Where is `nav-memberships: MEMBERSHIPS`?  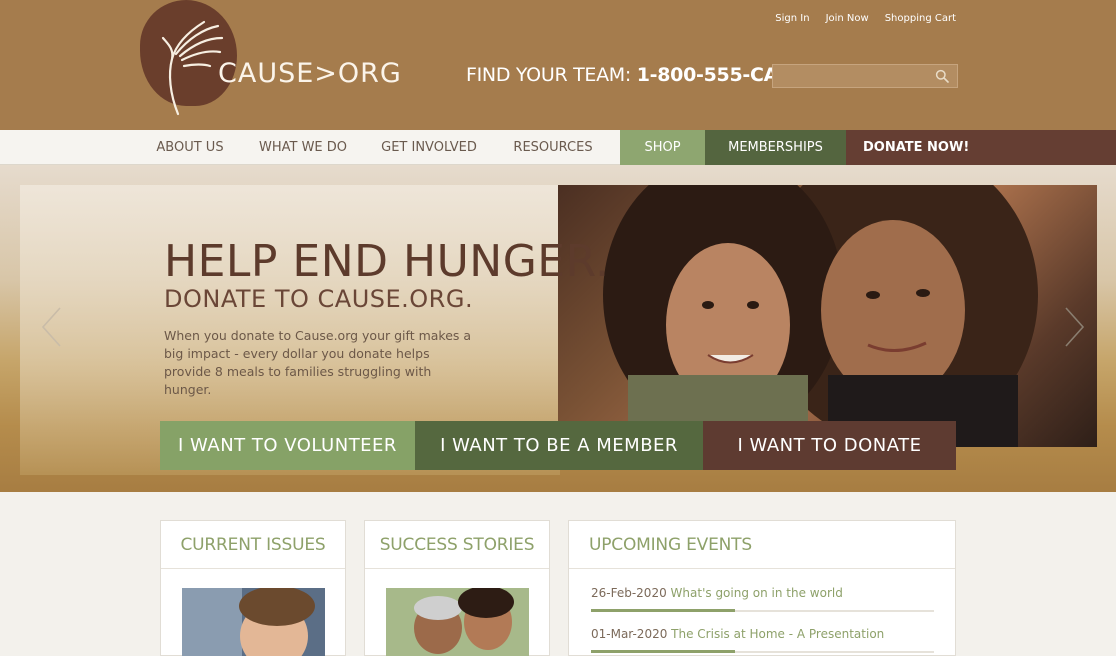 nav-memberships: MEMBERSHIPS is located at coordinates (775, 147).